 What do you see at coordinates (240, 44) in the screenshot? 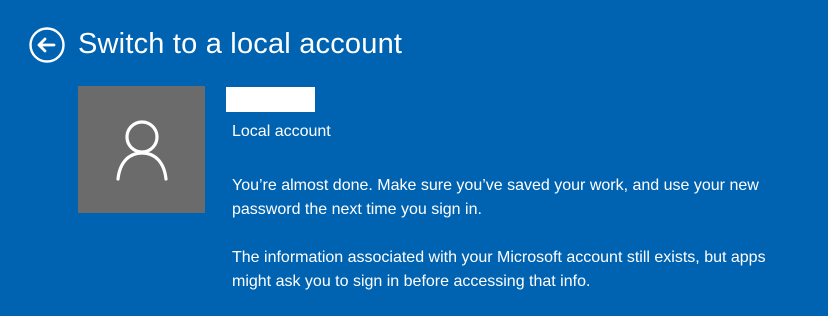
I see `page-title: Switch to a local account` at bounding box center [240, 44].